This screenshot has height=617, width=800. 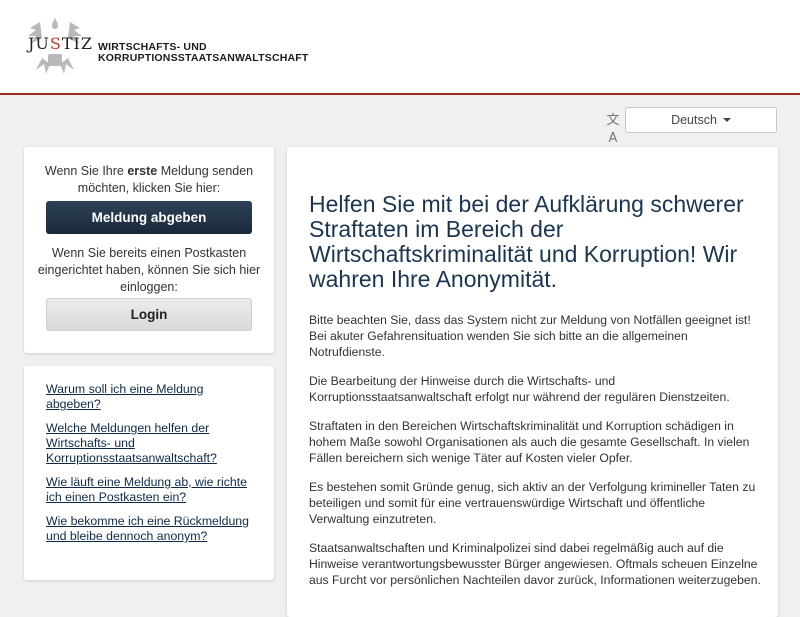 I want to click on login-button: Login, so click(x=149, y=314).